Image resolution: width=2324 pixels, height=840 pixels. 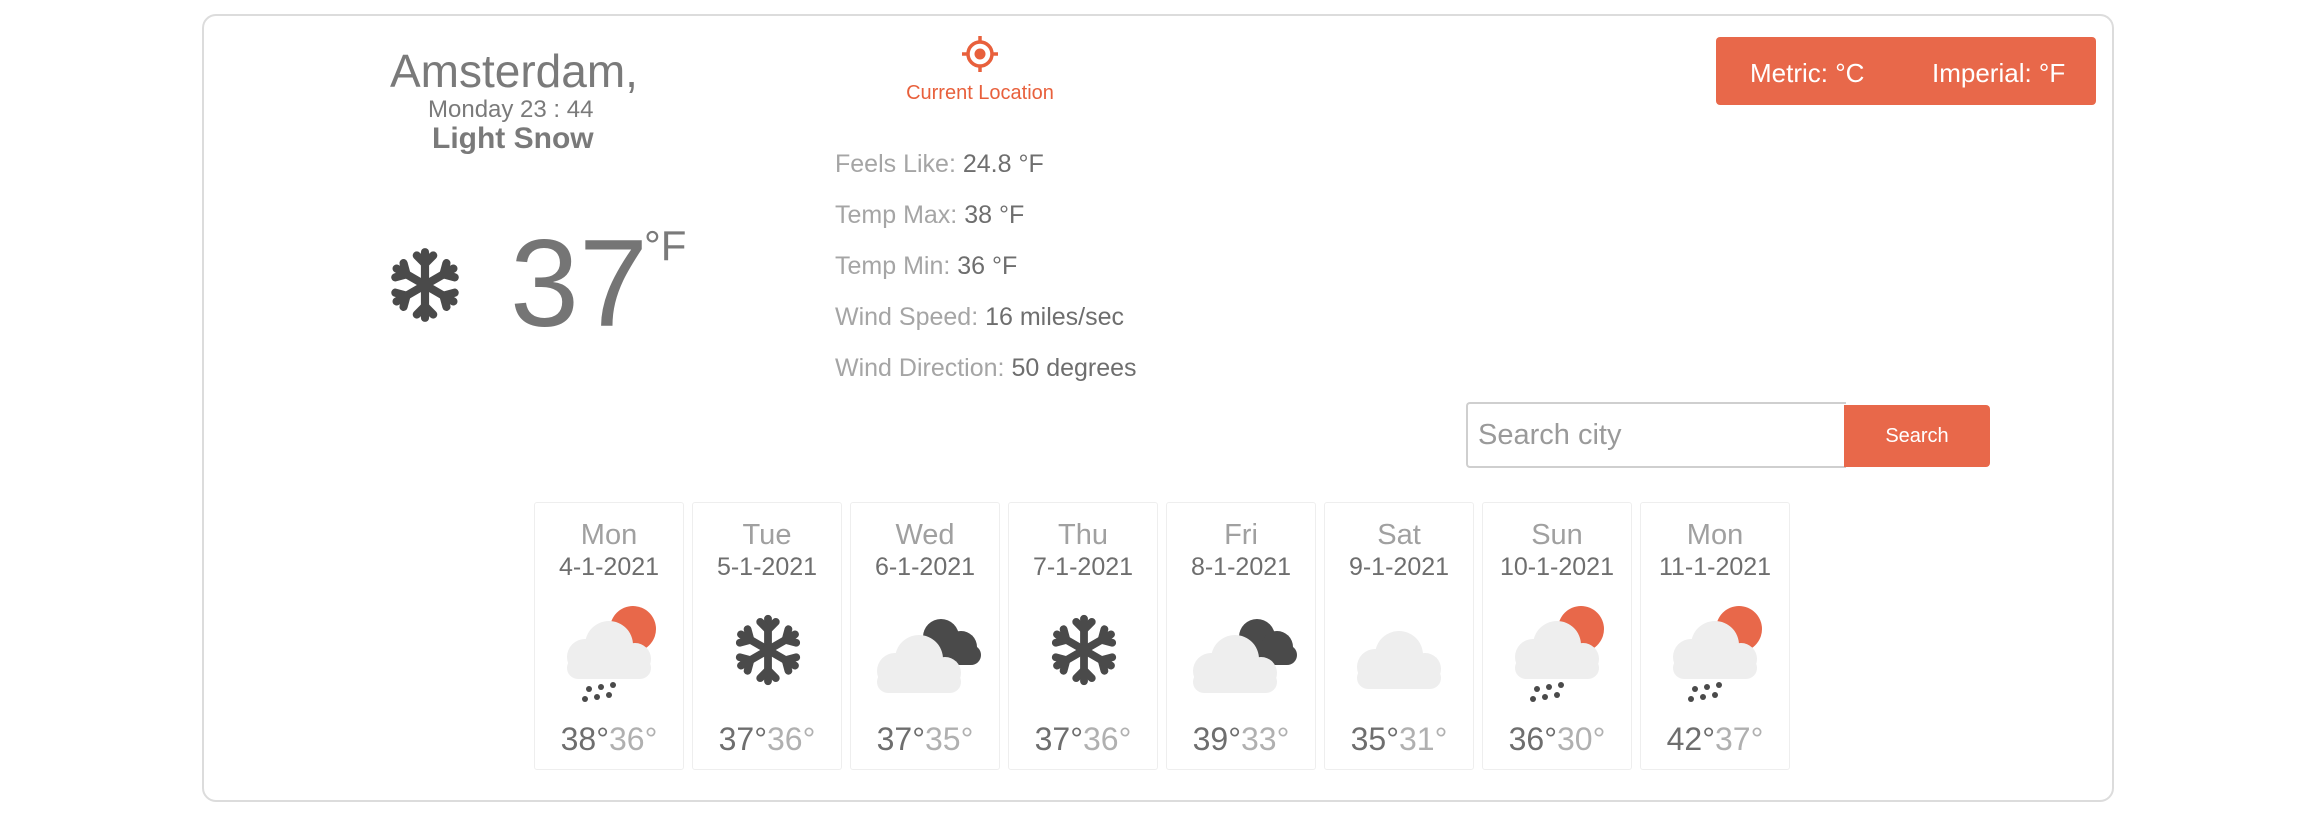 What do you see at coordinates (513, 138) in the screenshot?
I see `weather-condition: Light Snow` at bounding box center [513, 138].